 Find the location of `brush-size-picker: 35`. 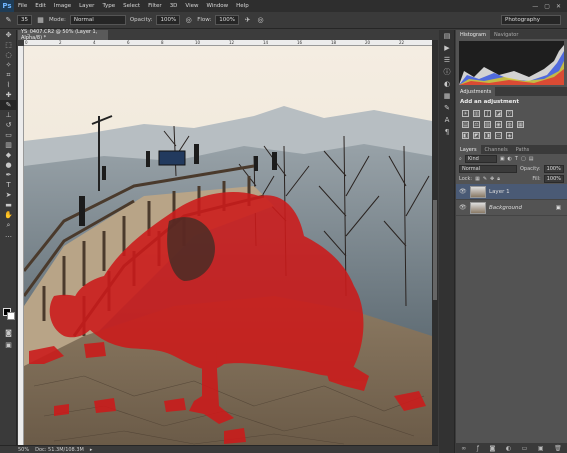

brush-size-picker: 35 is located at coordinates (24, 20).